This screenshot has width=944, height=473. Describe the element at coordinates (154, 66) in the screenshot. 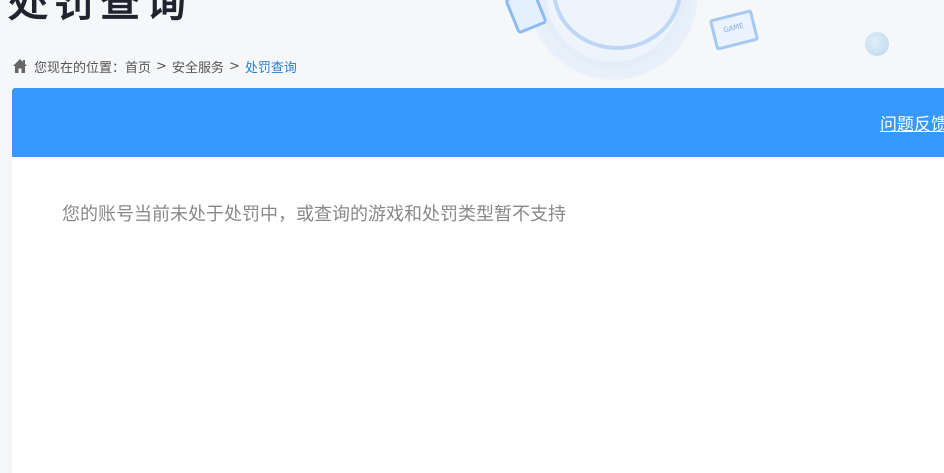

I see `breadcrumb: 您现在的位置： 首页 > 安全服务 > 处罚查询` at that location.